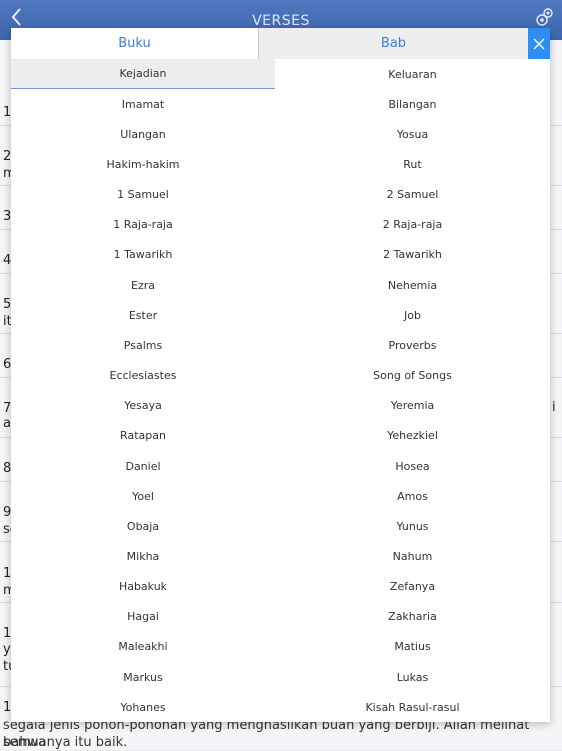 Image resolution: width=562 pixels, height=751 pixels. I want to click on book-item: Bilangan, so click(412, 104).